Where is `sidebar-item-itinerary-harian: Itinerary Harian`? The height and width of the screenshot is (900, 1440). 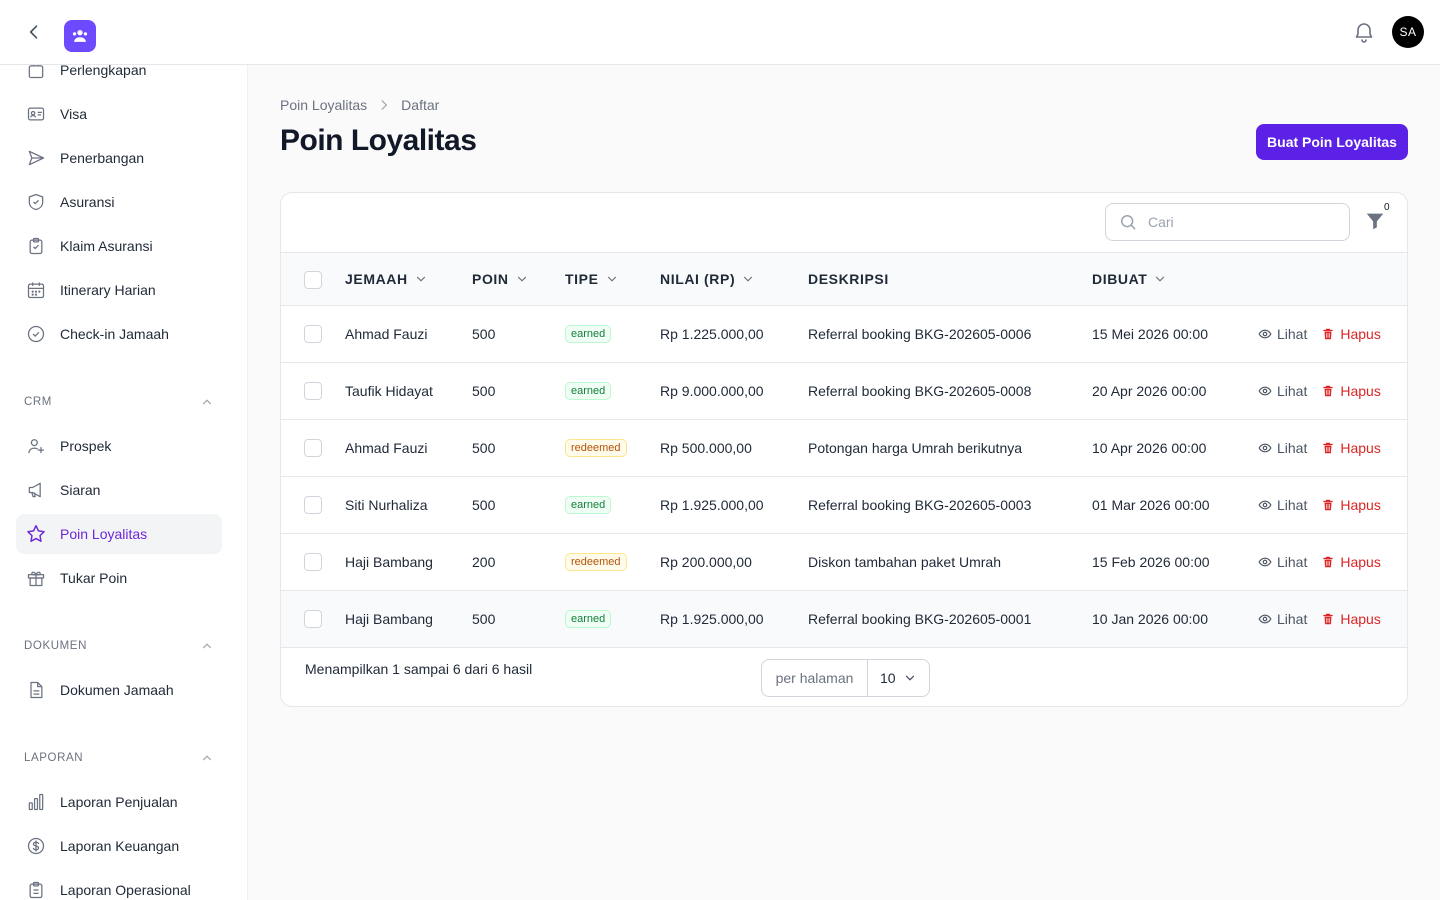
sidebar-item-itinerary-harian: Itinerary Harian is located at coordinates (119, 290).